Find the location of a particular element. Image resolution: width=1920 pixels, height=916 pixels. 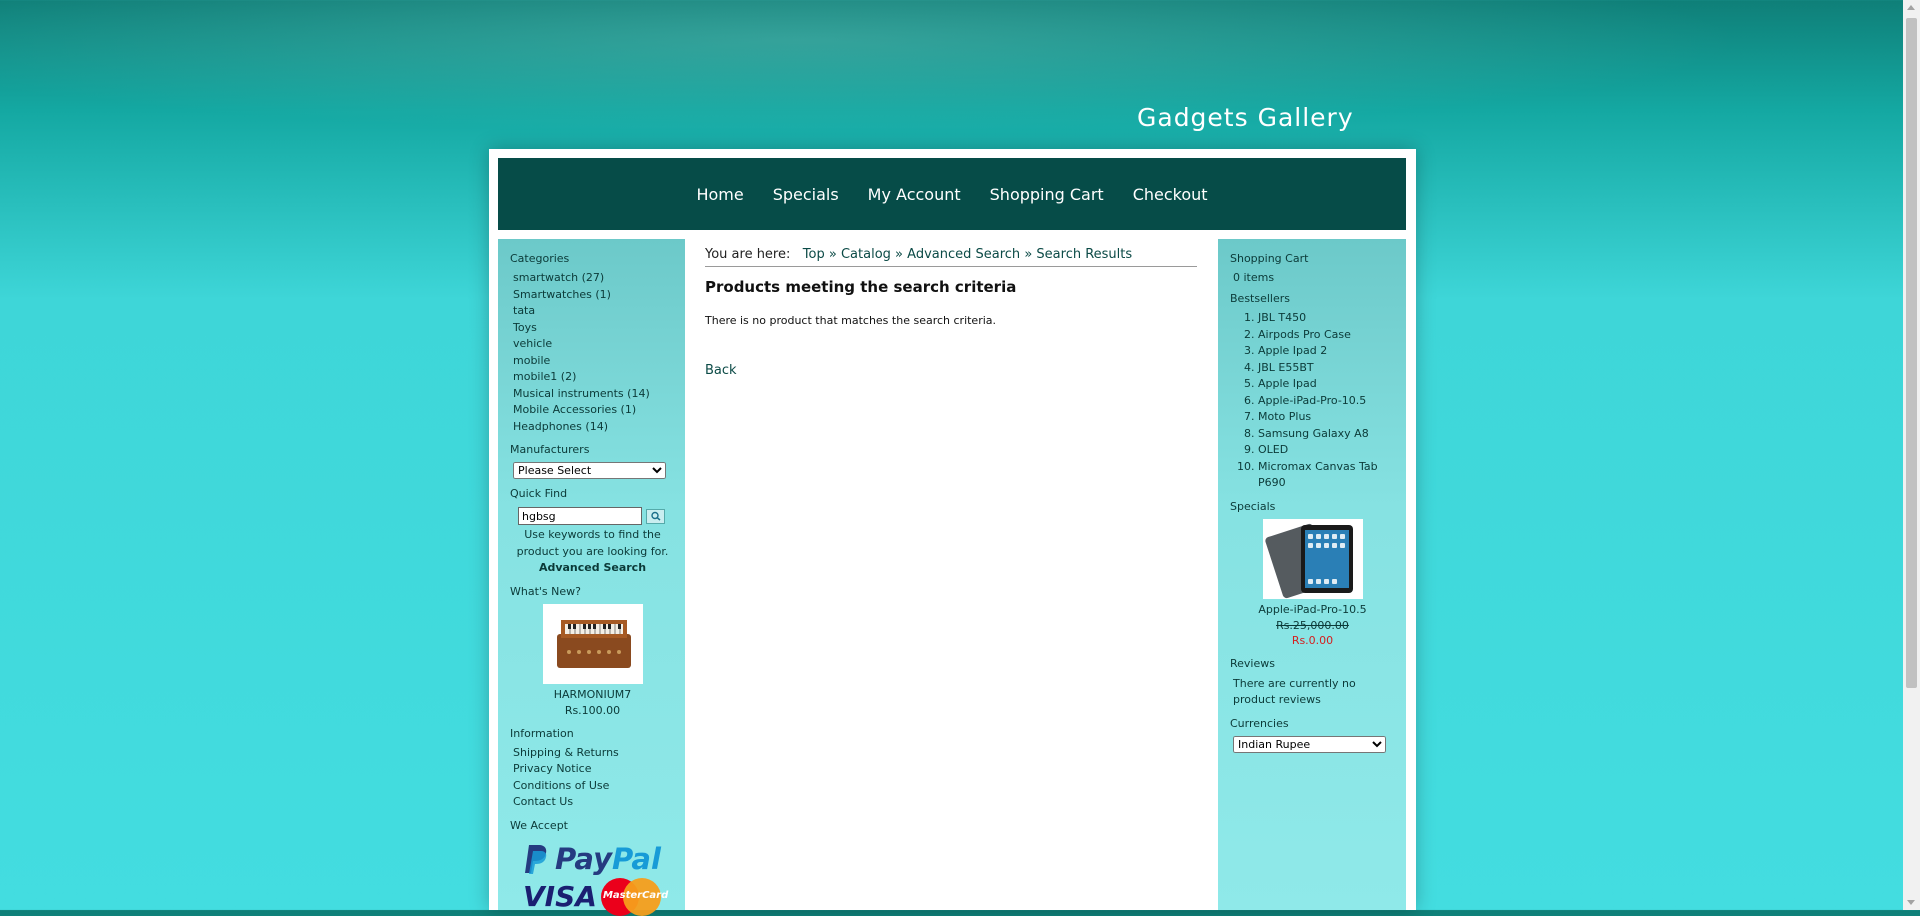

specials-new-price: Rs.0.00 is located at coordinates (1312, 640).